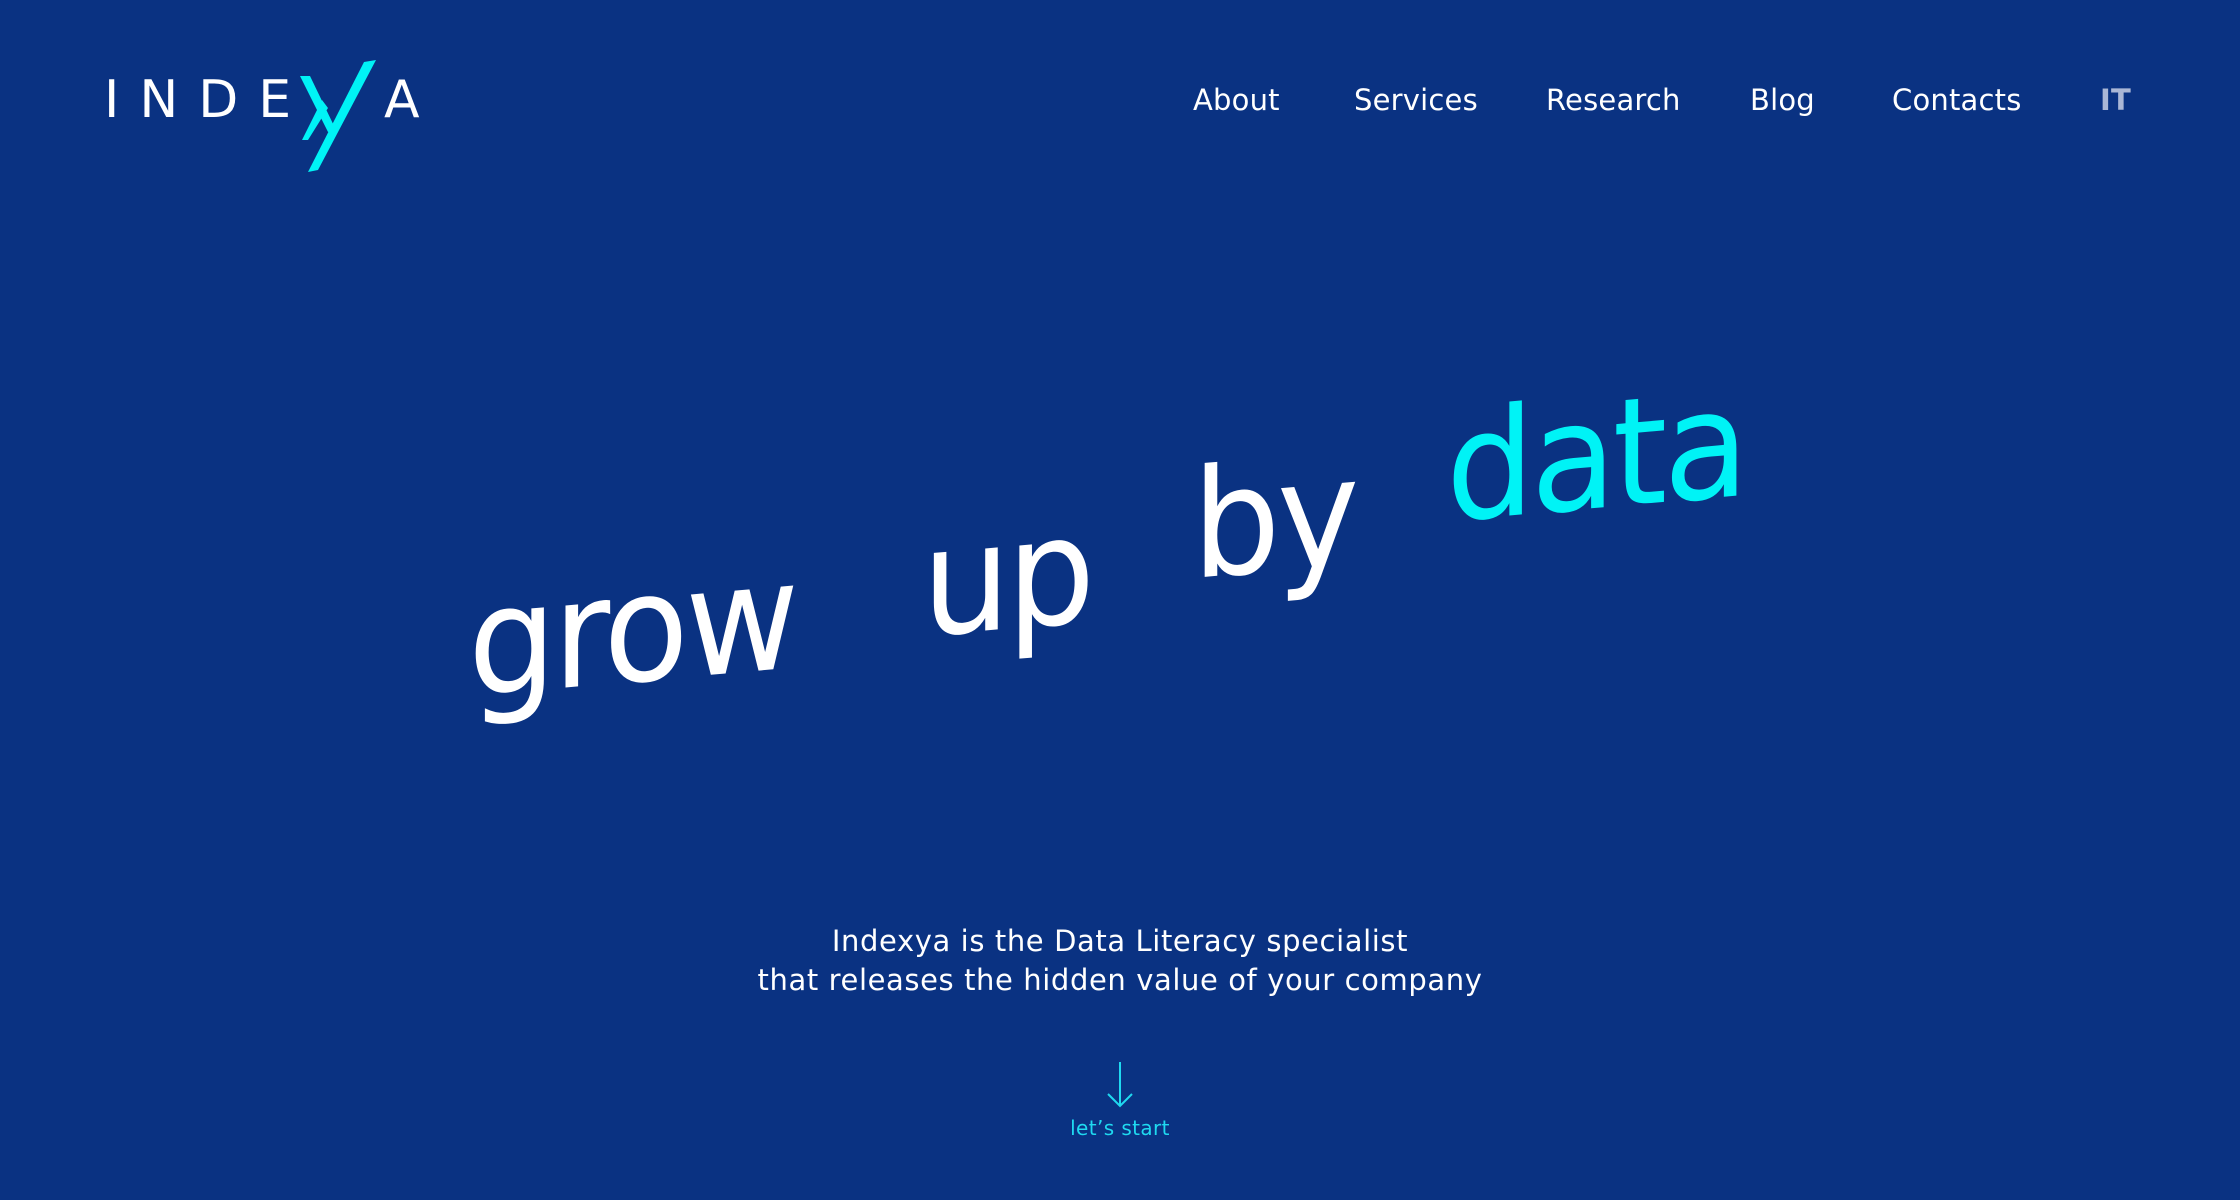 Image resolution: width=2240 pixels, height=1200 pixels. What do you see at coordinates (1274, 519) in the screenshot?
I see `hero-word-by: by` at bounding box center [1274, 519].